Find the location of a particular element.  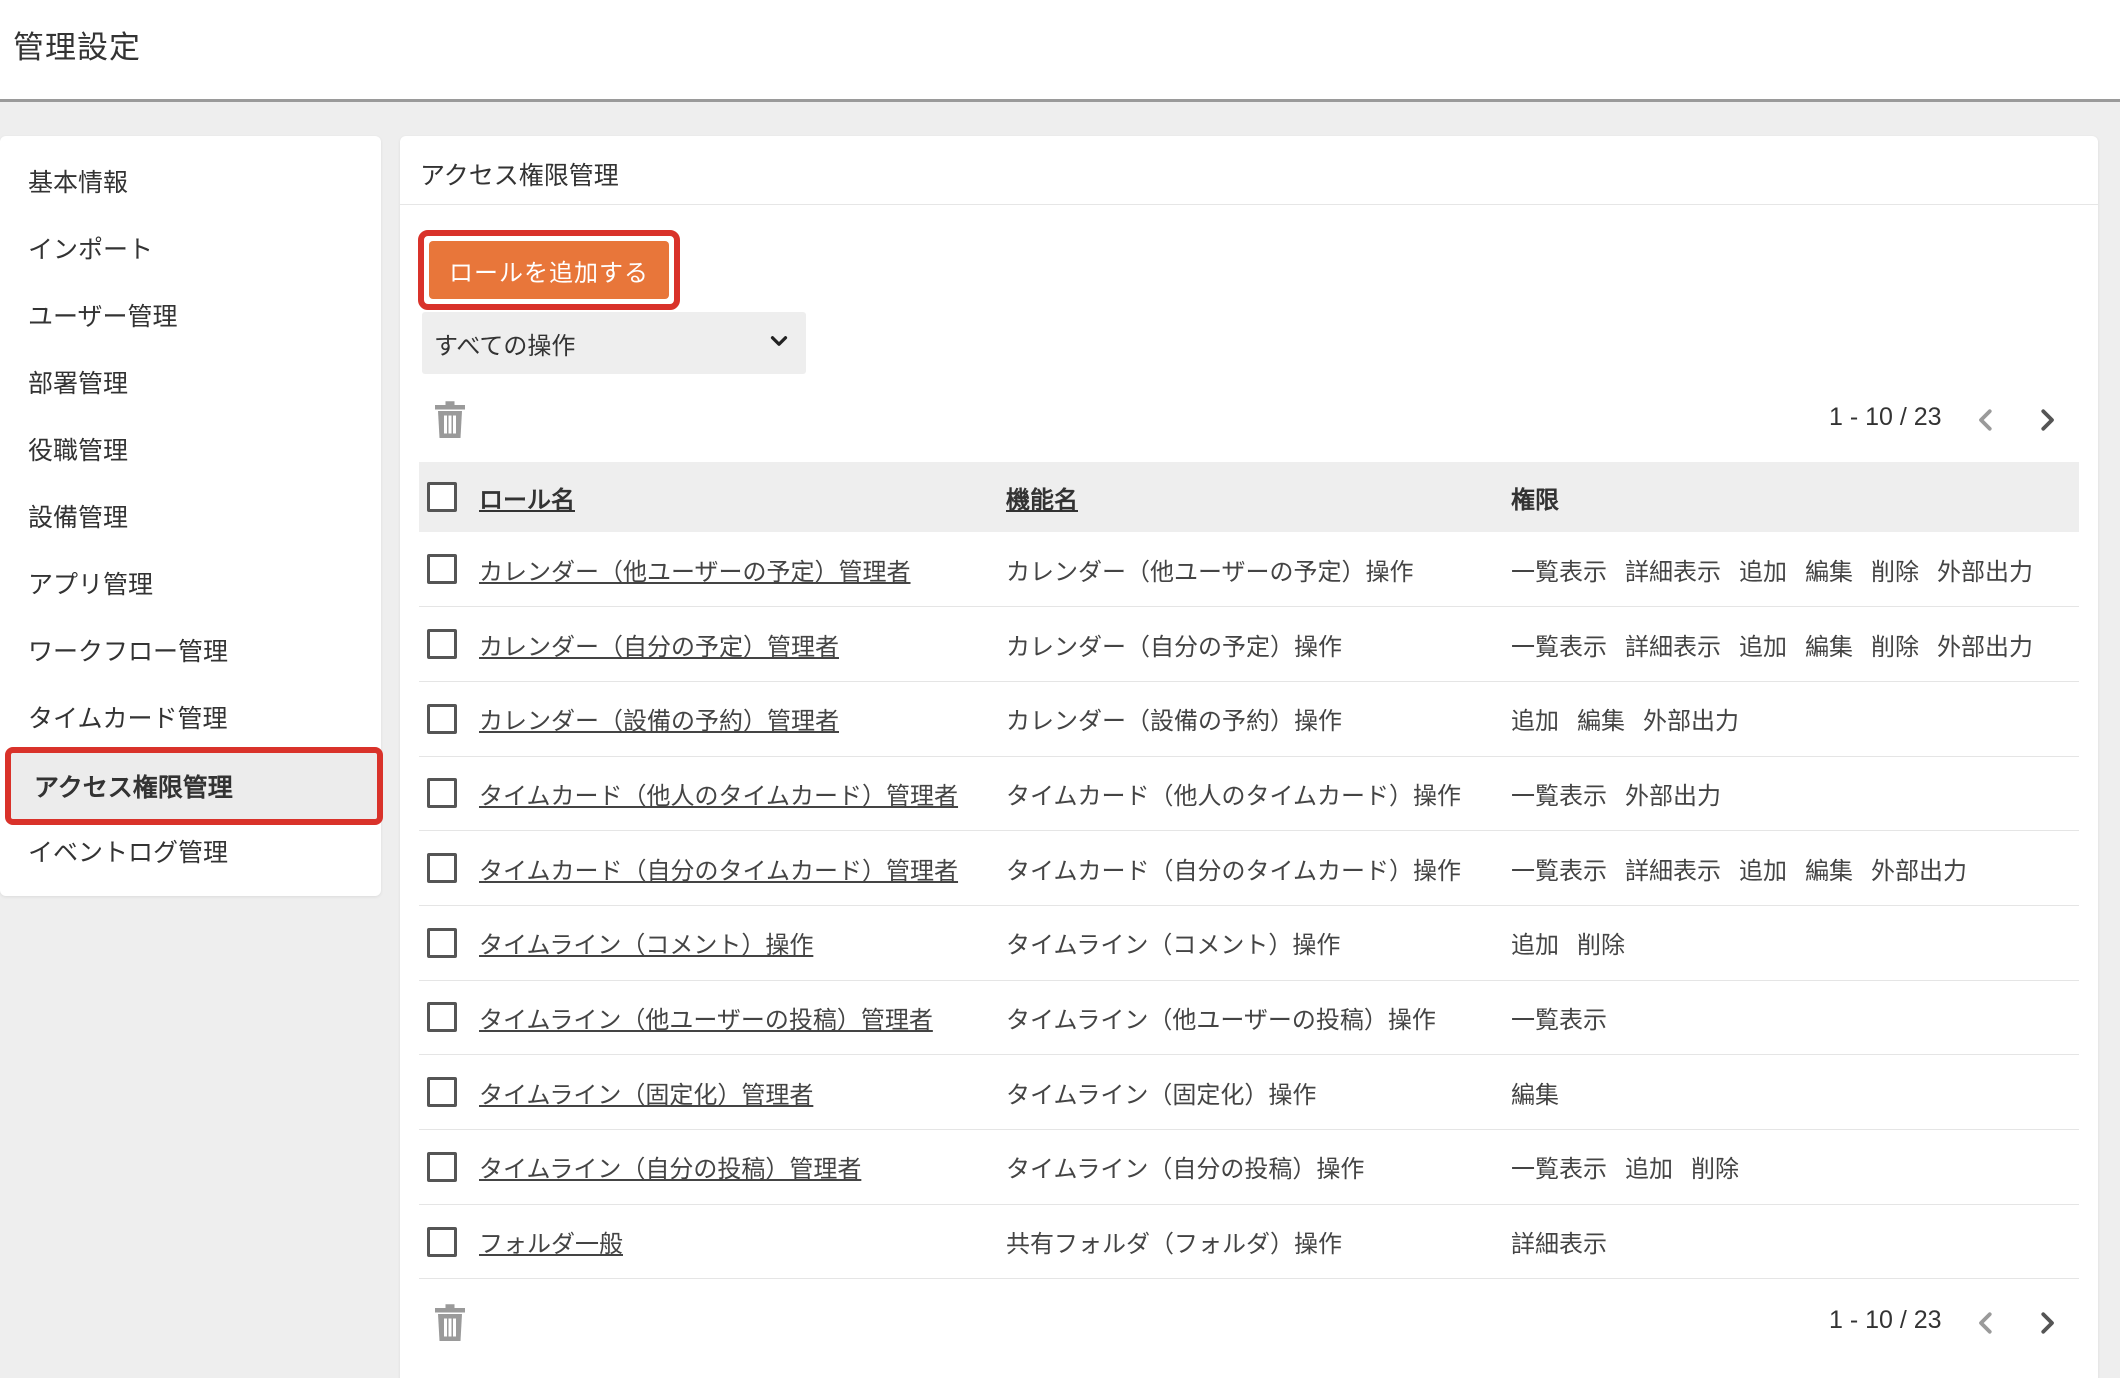

role-name-link: タイムライン（自分の投稿）管理者 is located at coordinates (670, 1169).